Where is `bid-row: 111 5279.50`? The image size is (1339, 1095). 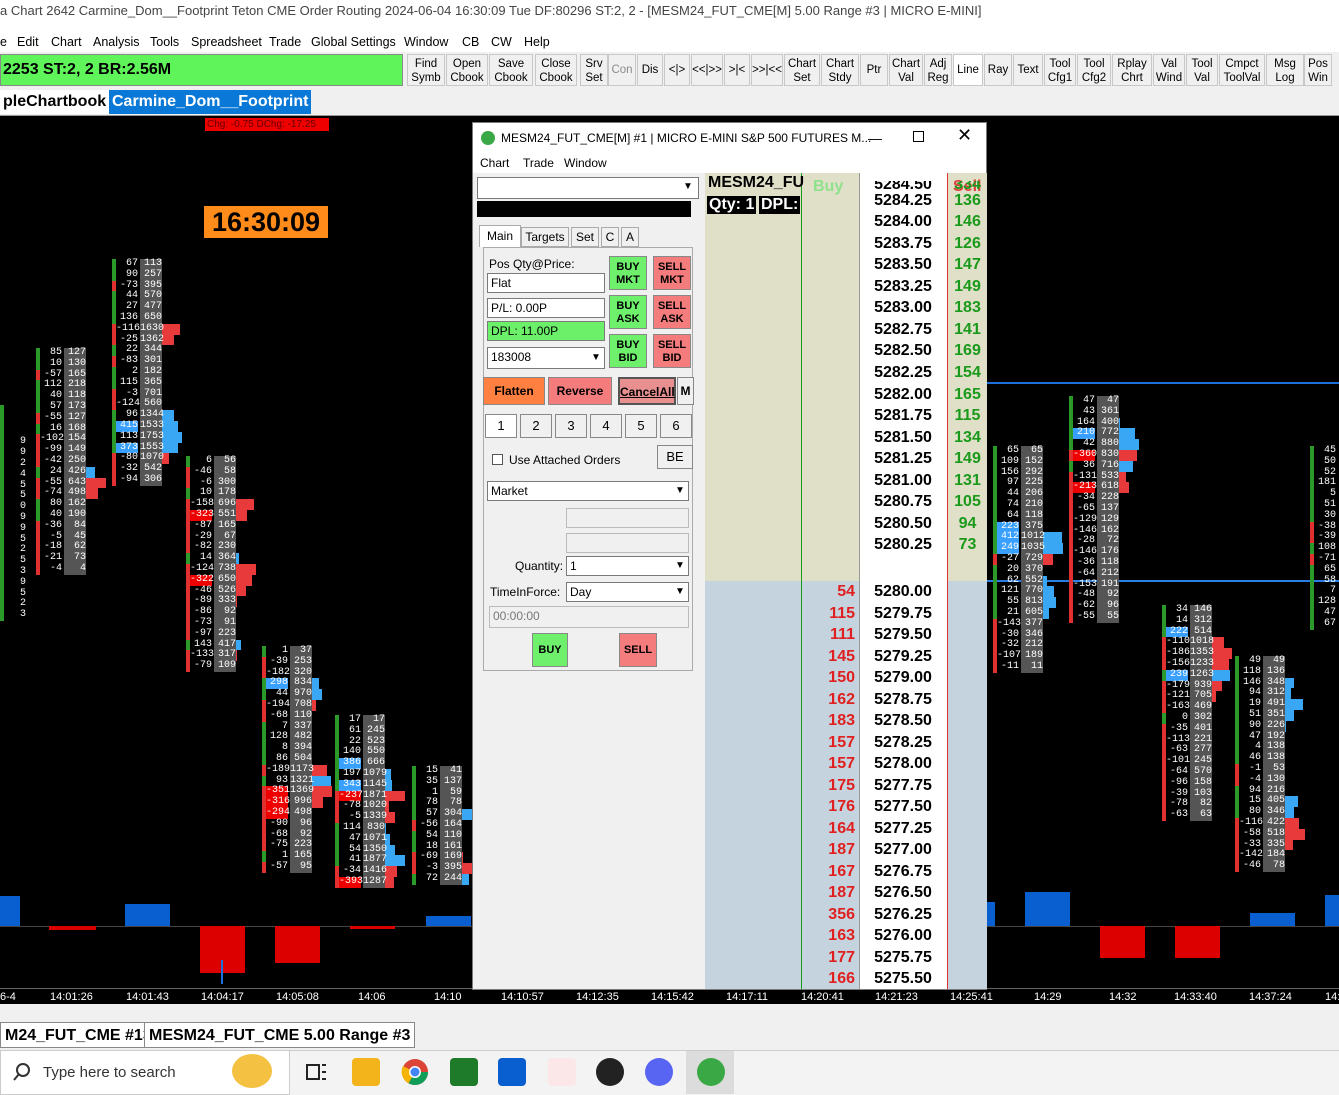 bid-row: 111 5279.50 is located at coordinates (846, 635).